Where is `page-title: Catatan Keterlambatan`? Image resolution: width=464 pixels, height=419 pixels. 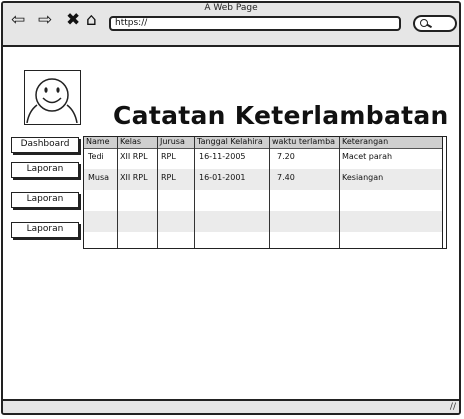
page-title: Catatan Keterlambatan is located at coordinates (281, 115).